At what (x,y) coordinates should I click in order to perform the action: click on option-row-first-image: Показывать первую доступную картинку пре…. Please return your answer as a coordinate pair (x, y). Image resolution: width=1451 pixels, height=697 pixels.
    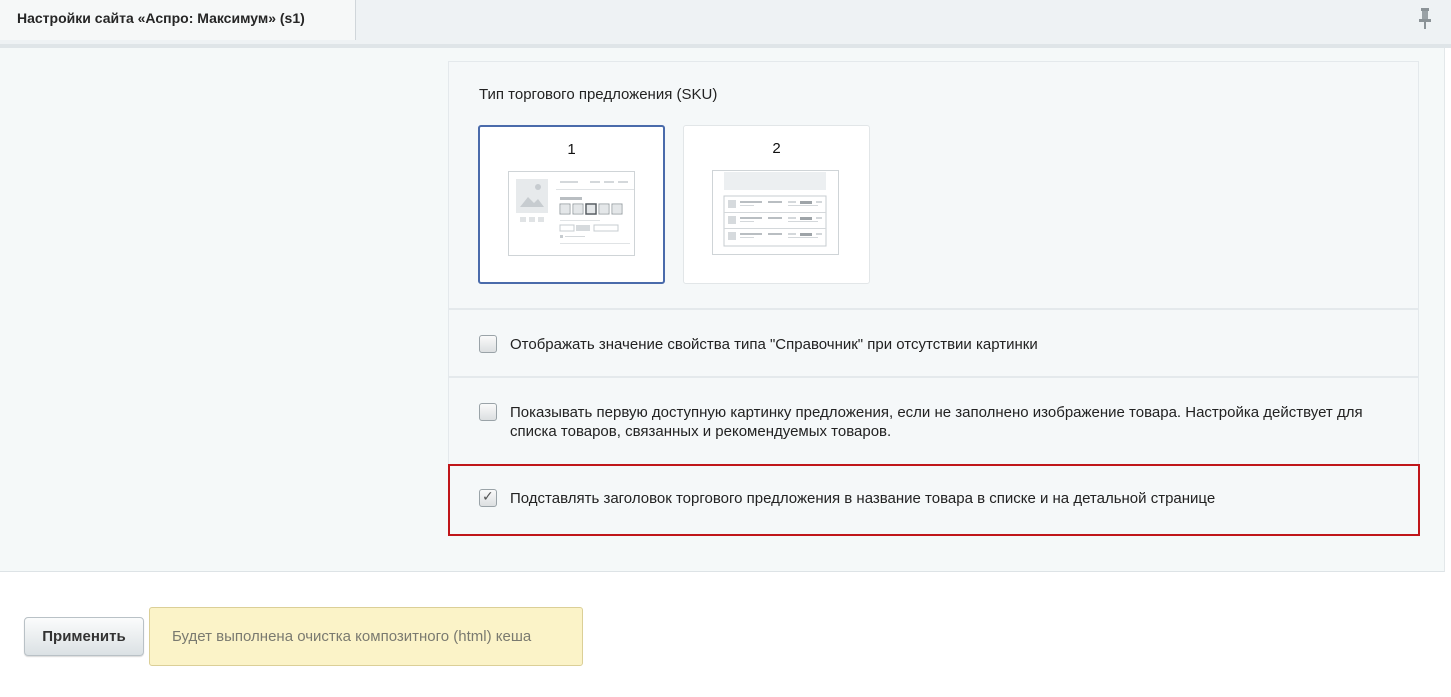
    Looking at the image, I should click on (929, 422).